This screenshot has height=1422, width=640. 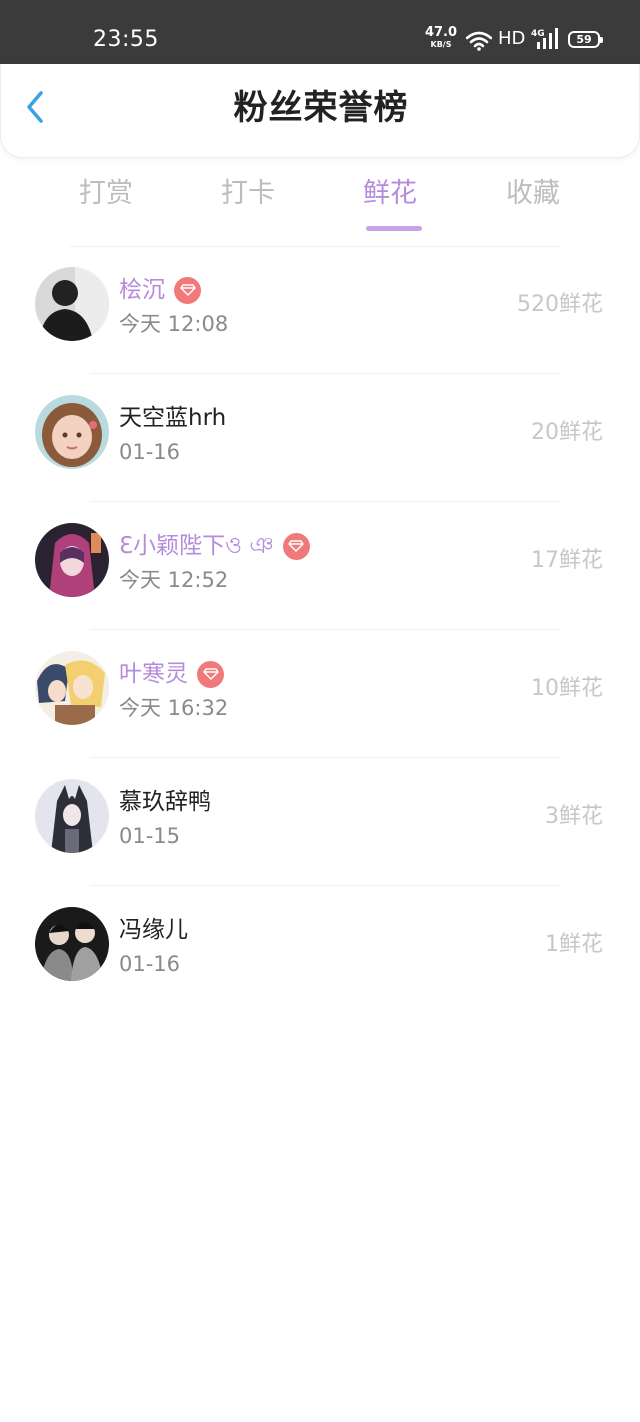 I want to click on dark-silhouette-avatar, so click(x=72, y=304).